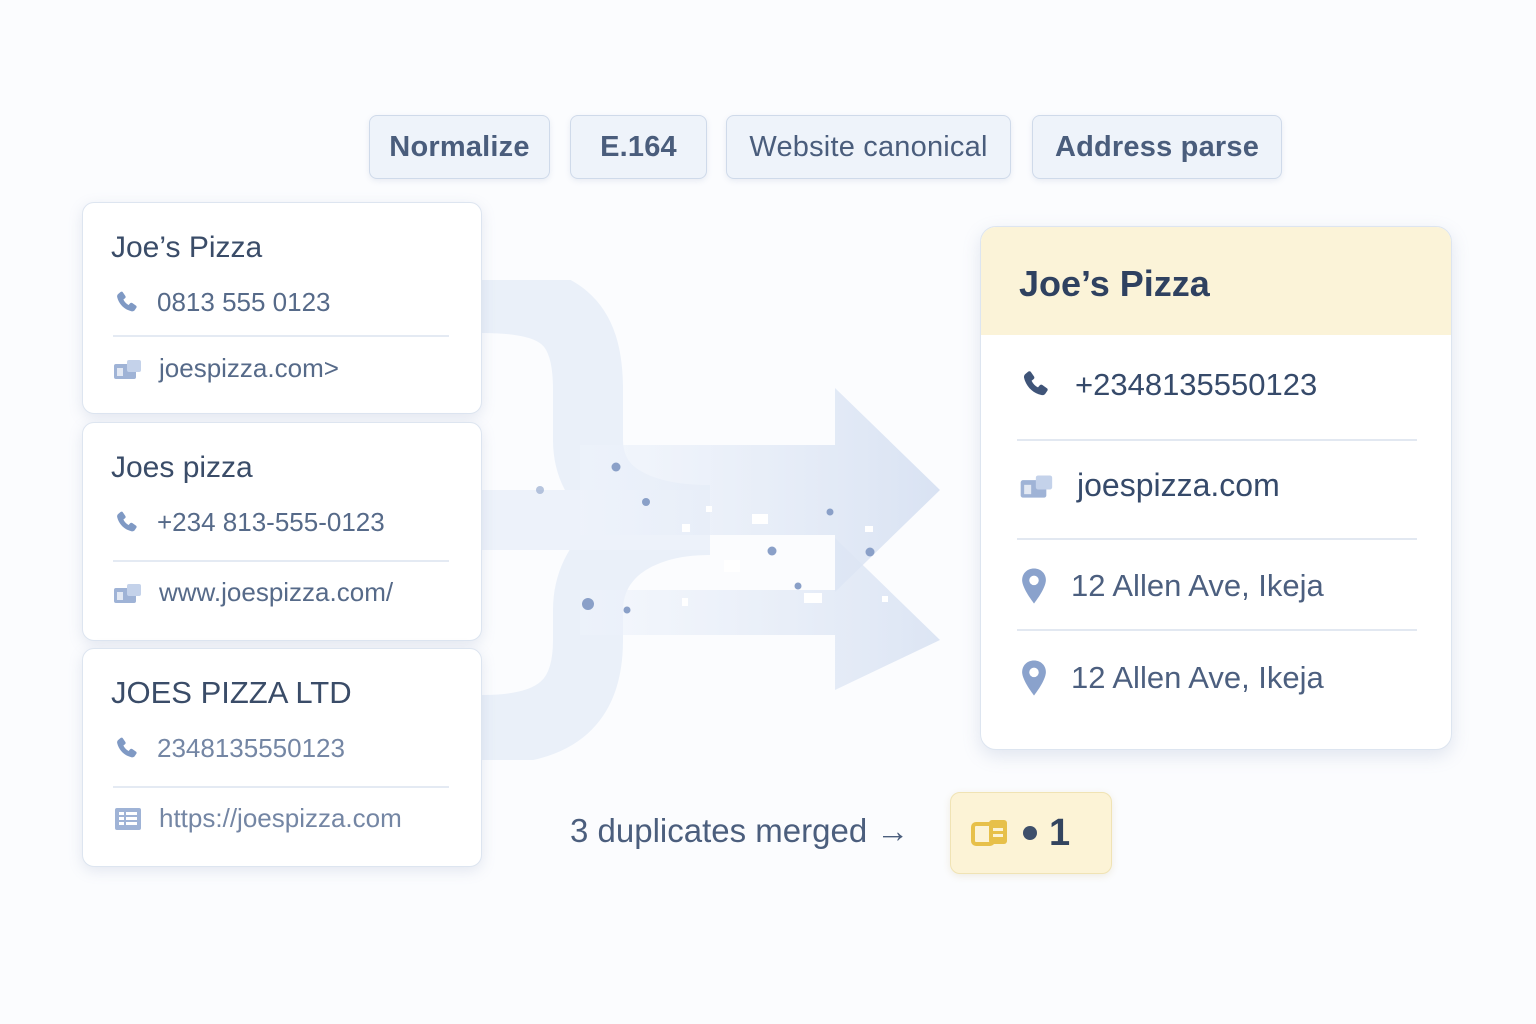 The width and height of the screenshot is (1536, 1024). I want to click on source-name: Joe’s Pizza, so click(187, 247).